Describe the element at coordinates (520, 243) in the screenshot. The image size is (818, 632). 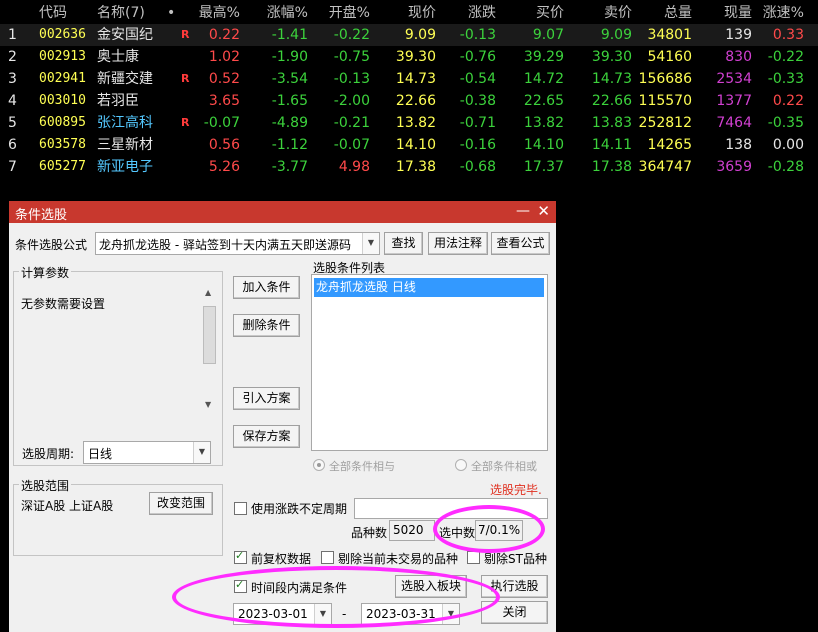
I see `view-formula-button: 查看公式` at that location.